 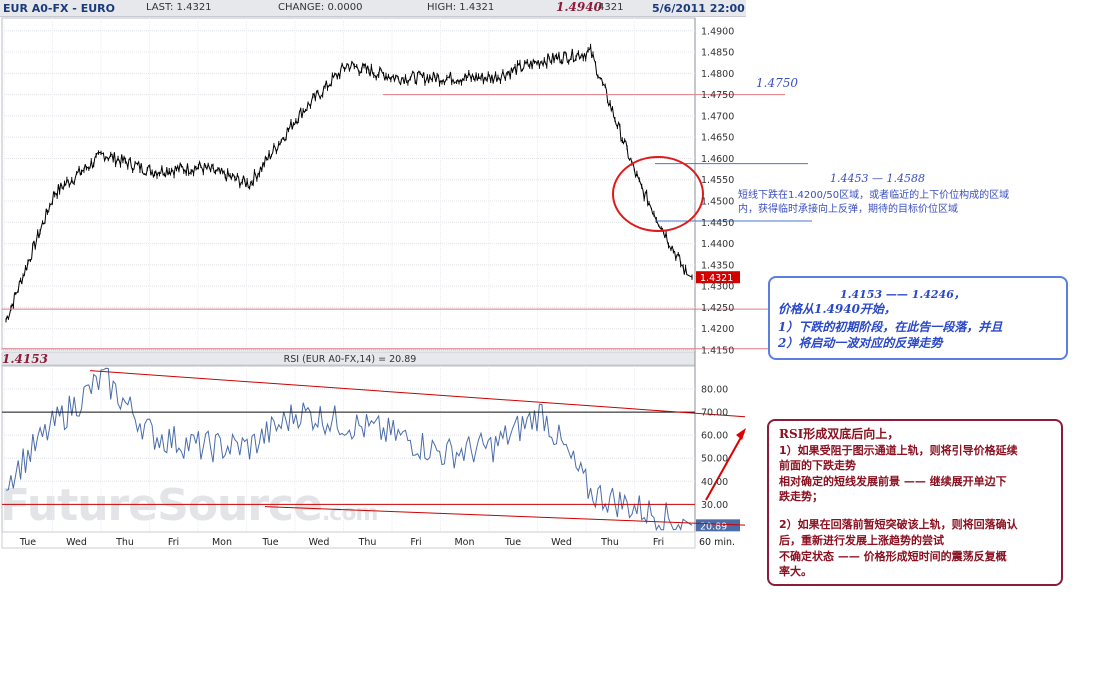 What do you see at coordinates (717, 159) in the screenshot?
I see `price-tick-label: 1.4600` at bounding box center [717, 159].